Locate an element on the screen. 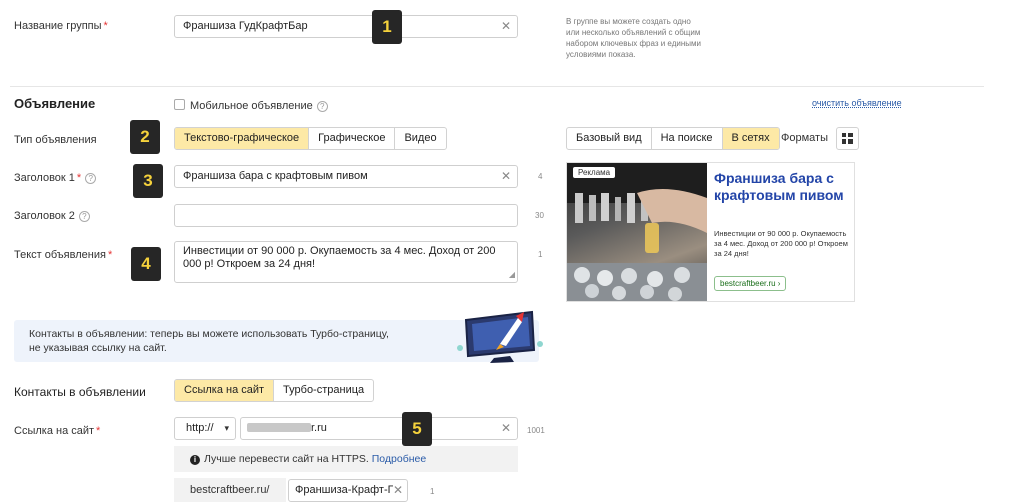 The height and width of the screenshot is (504, 1024). resize-handle-icon: ◢ is located at coordinates (512, 274).